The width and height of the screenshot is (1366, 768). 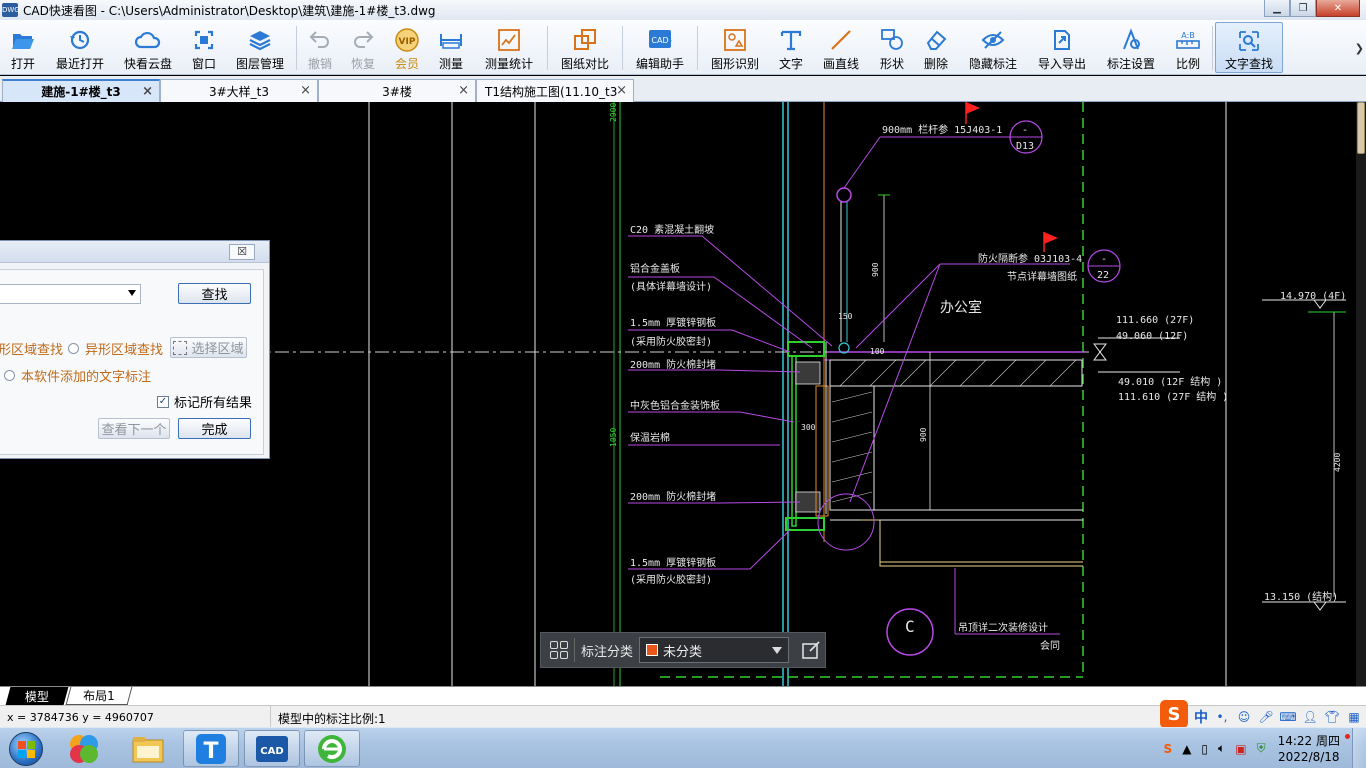 What do you see at coordinates (993, 47) in the screenshot?
I see `hide-annotation-button: 隐藏标注` at bounding box center [993, 47].